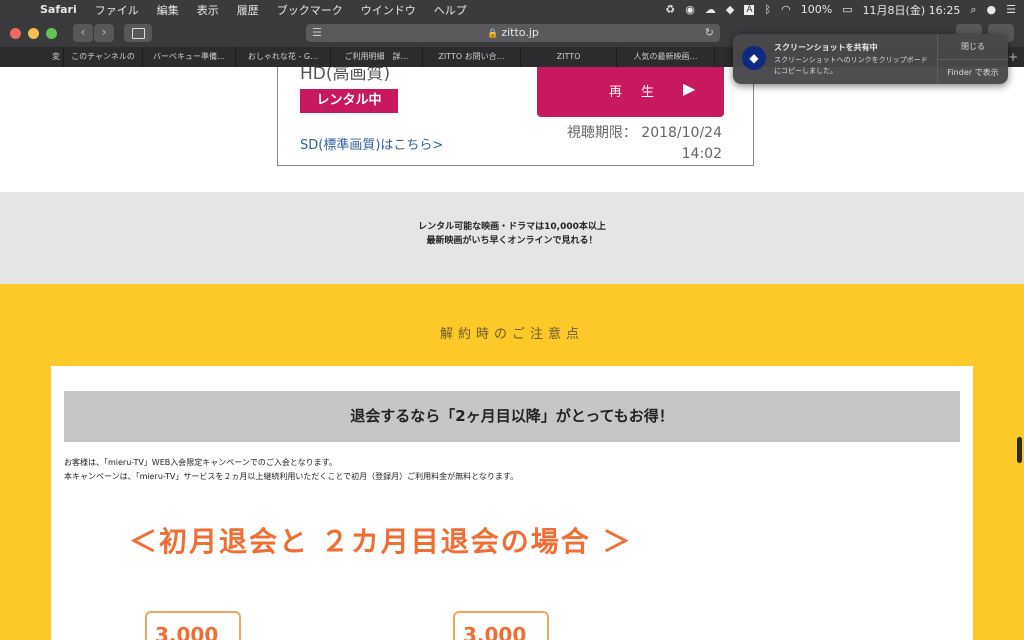 The width and height of the screenshot is (1024, 640). I want to click on notification-body: スクリーンショットへのリンクをクリップボードにコピーしました。, so click(851, 65).